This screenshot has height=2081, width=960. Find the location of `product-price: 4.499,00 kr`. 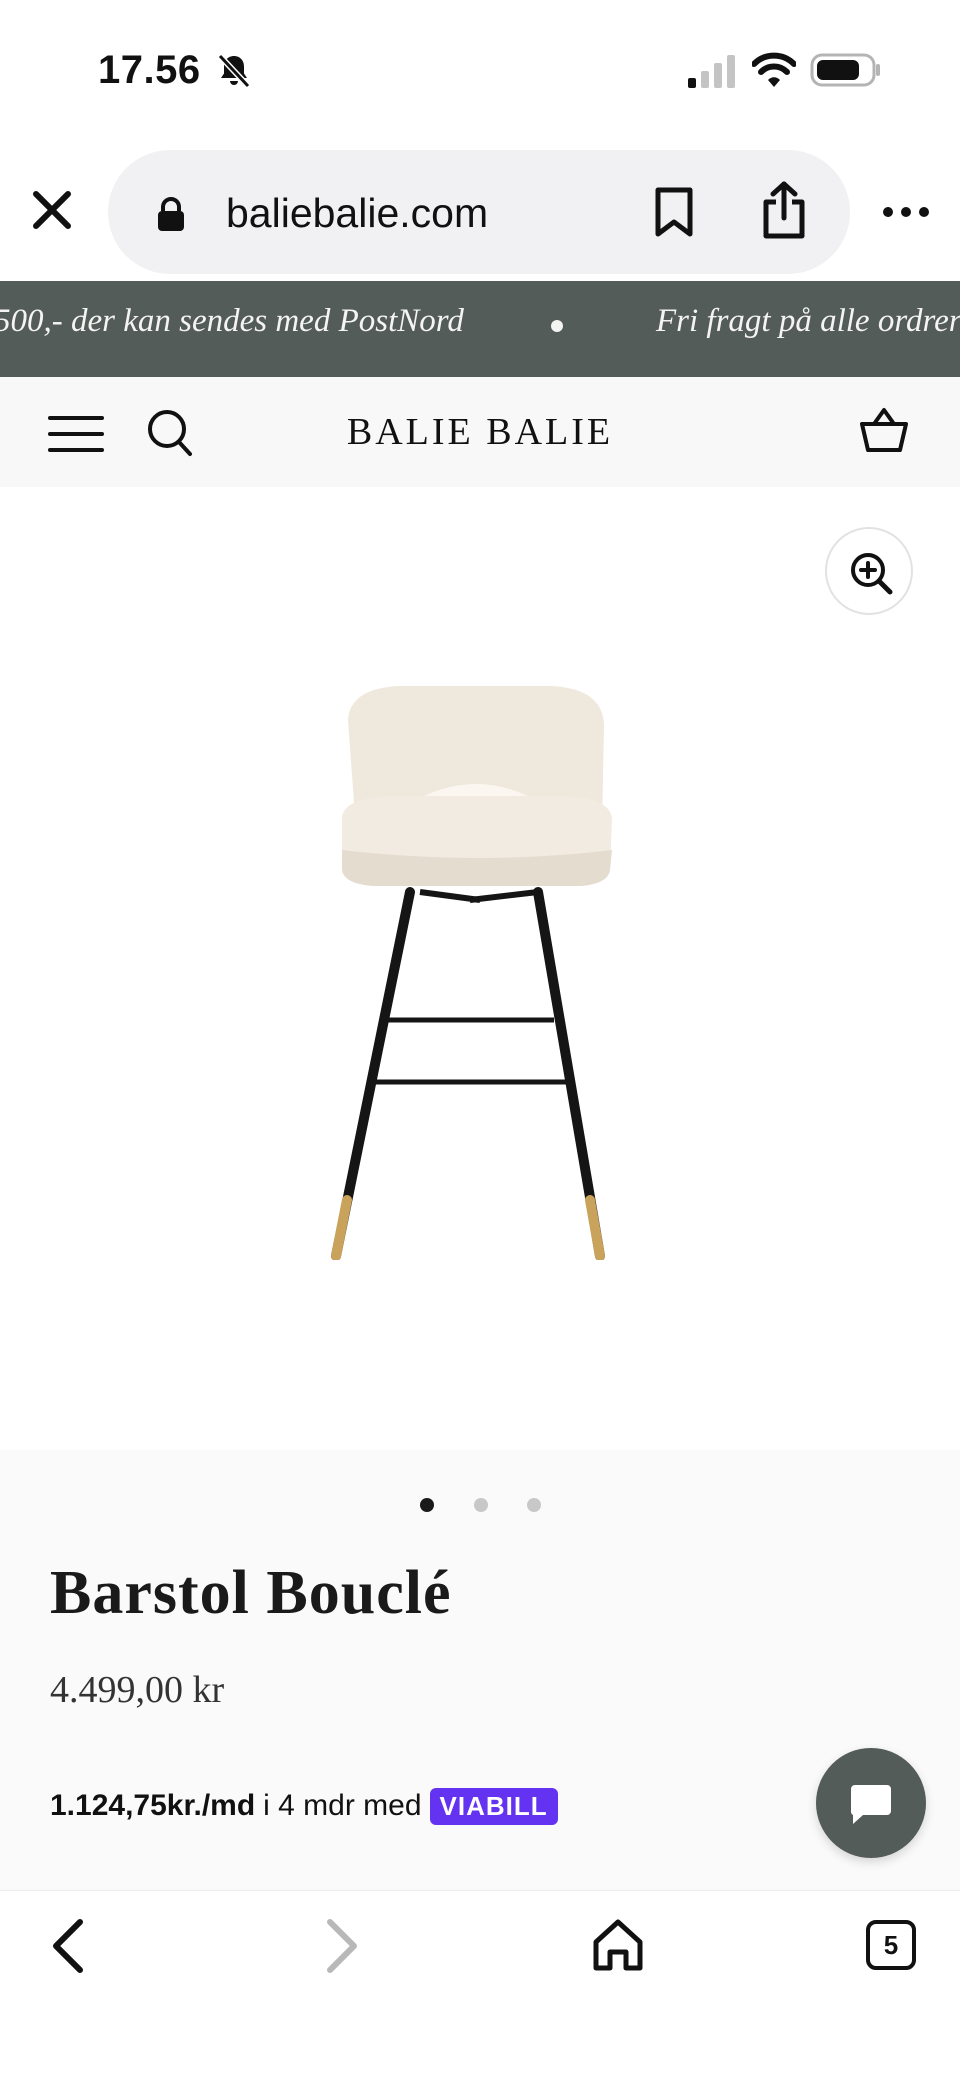

product-price: 4.499,00 kr is located at coordinates (137, 1690).